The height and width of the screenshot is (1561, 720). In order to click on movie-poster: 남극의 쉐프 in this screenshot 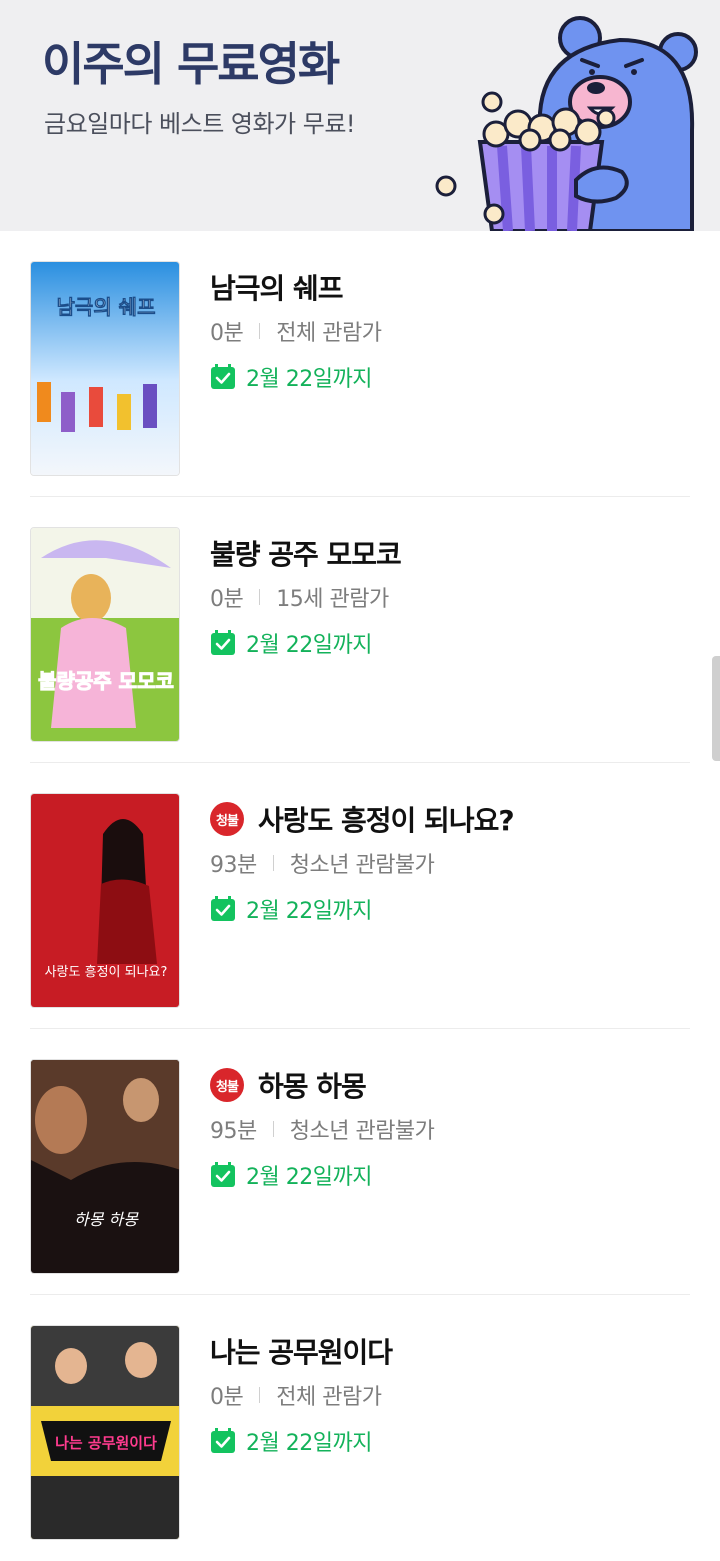, I will do `click(105, 368)`.